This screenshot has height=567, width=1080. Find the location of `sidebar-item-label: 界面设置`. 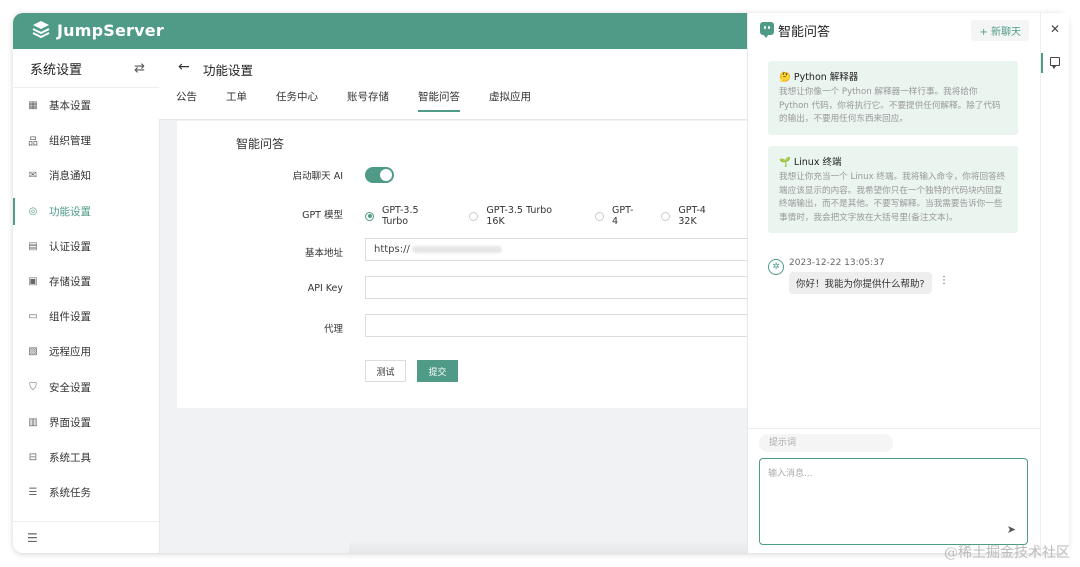

sidebar-item-label: 界面设置 is located at coordinates (70, 422).